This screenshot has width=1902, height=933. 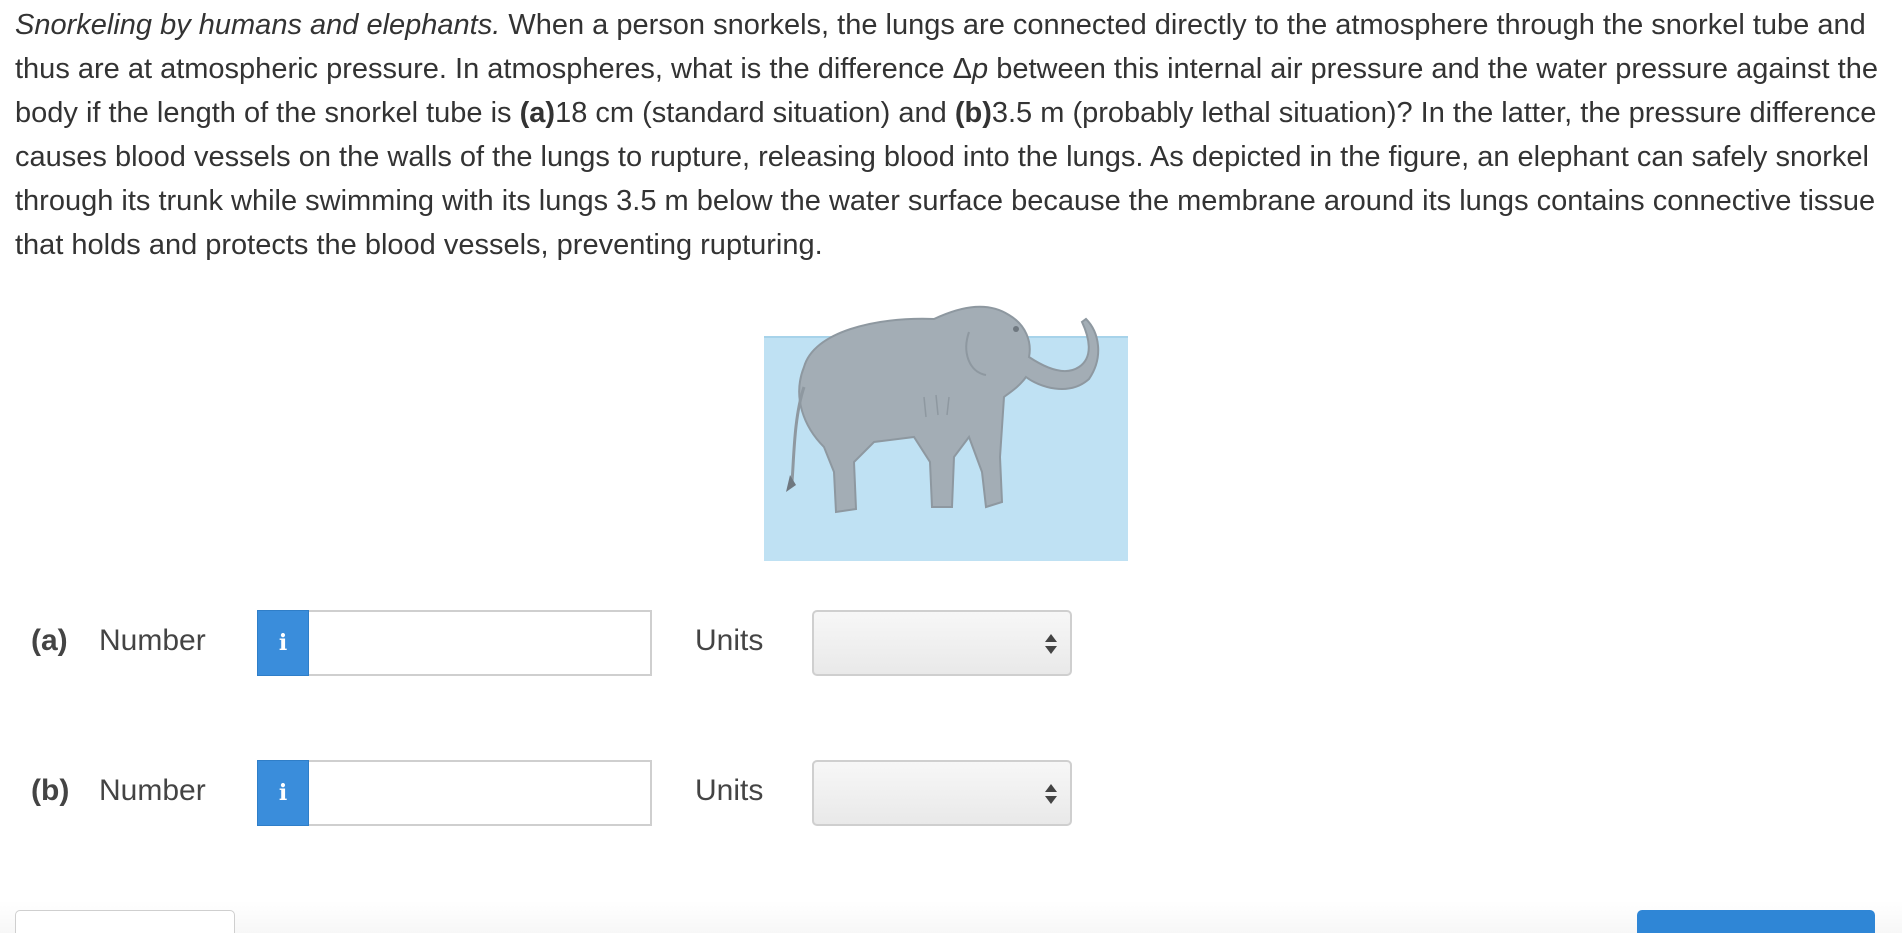 I want to click on secondary-button, so click(x=125, y=921).